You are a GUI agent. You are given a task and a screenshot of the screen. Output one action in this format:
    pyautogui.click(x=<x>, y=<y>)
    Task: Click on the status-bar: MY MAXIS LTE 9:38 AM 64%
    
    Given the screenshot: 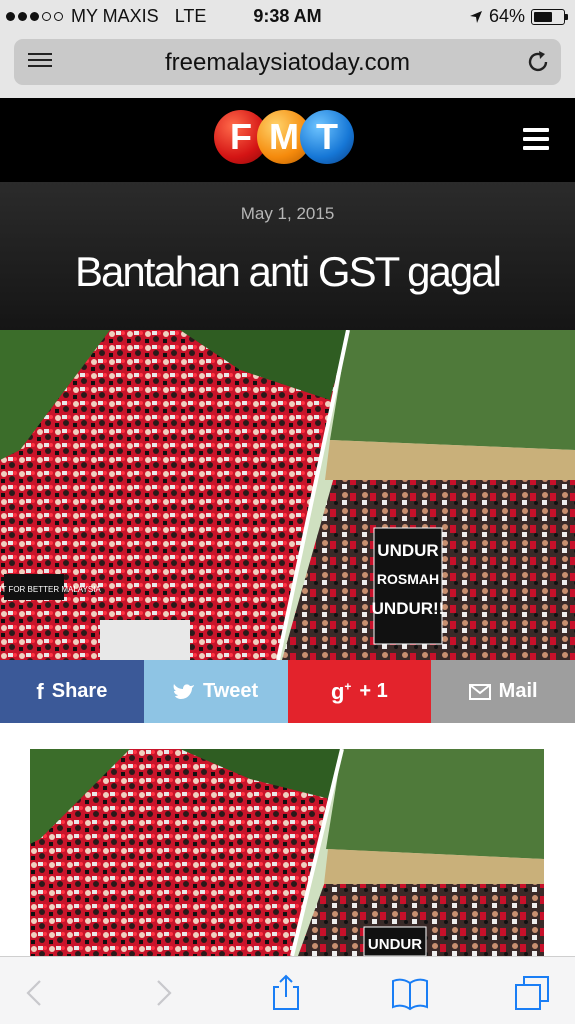 What is the action you would take?
    pyautogui.click(x=287, y=17)
    